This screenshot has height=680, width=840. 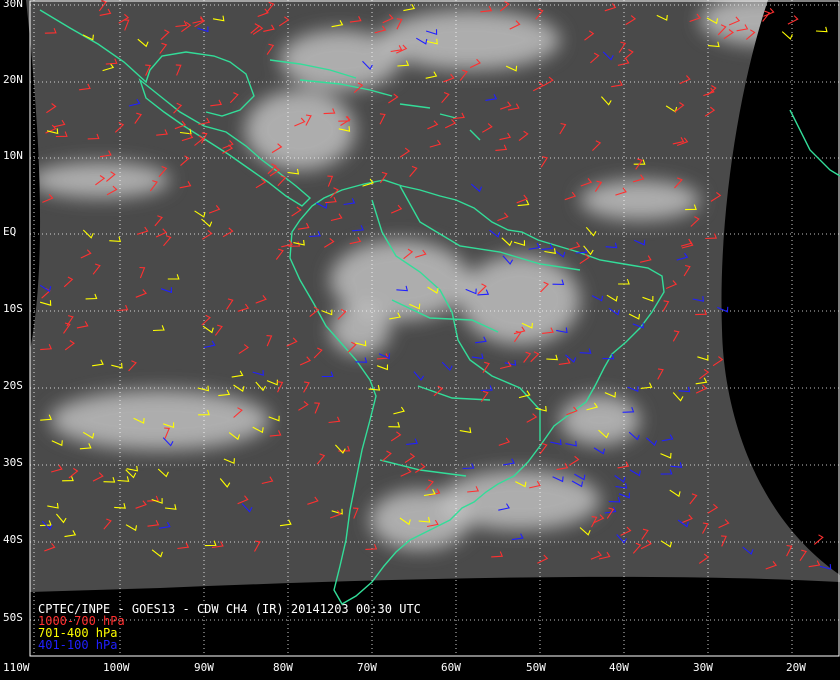 I want to click on lon-label: 60W, so click(x=451, y=667).